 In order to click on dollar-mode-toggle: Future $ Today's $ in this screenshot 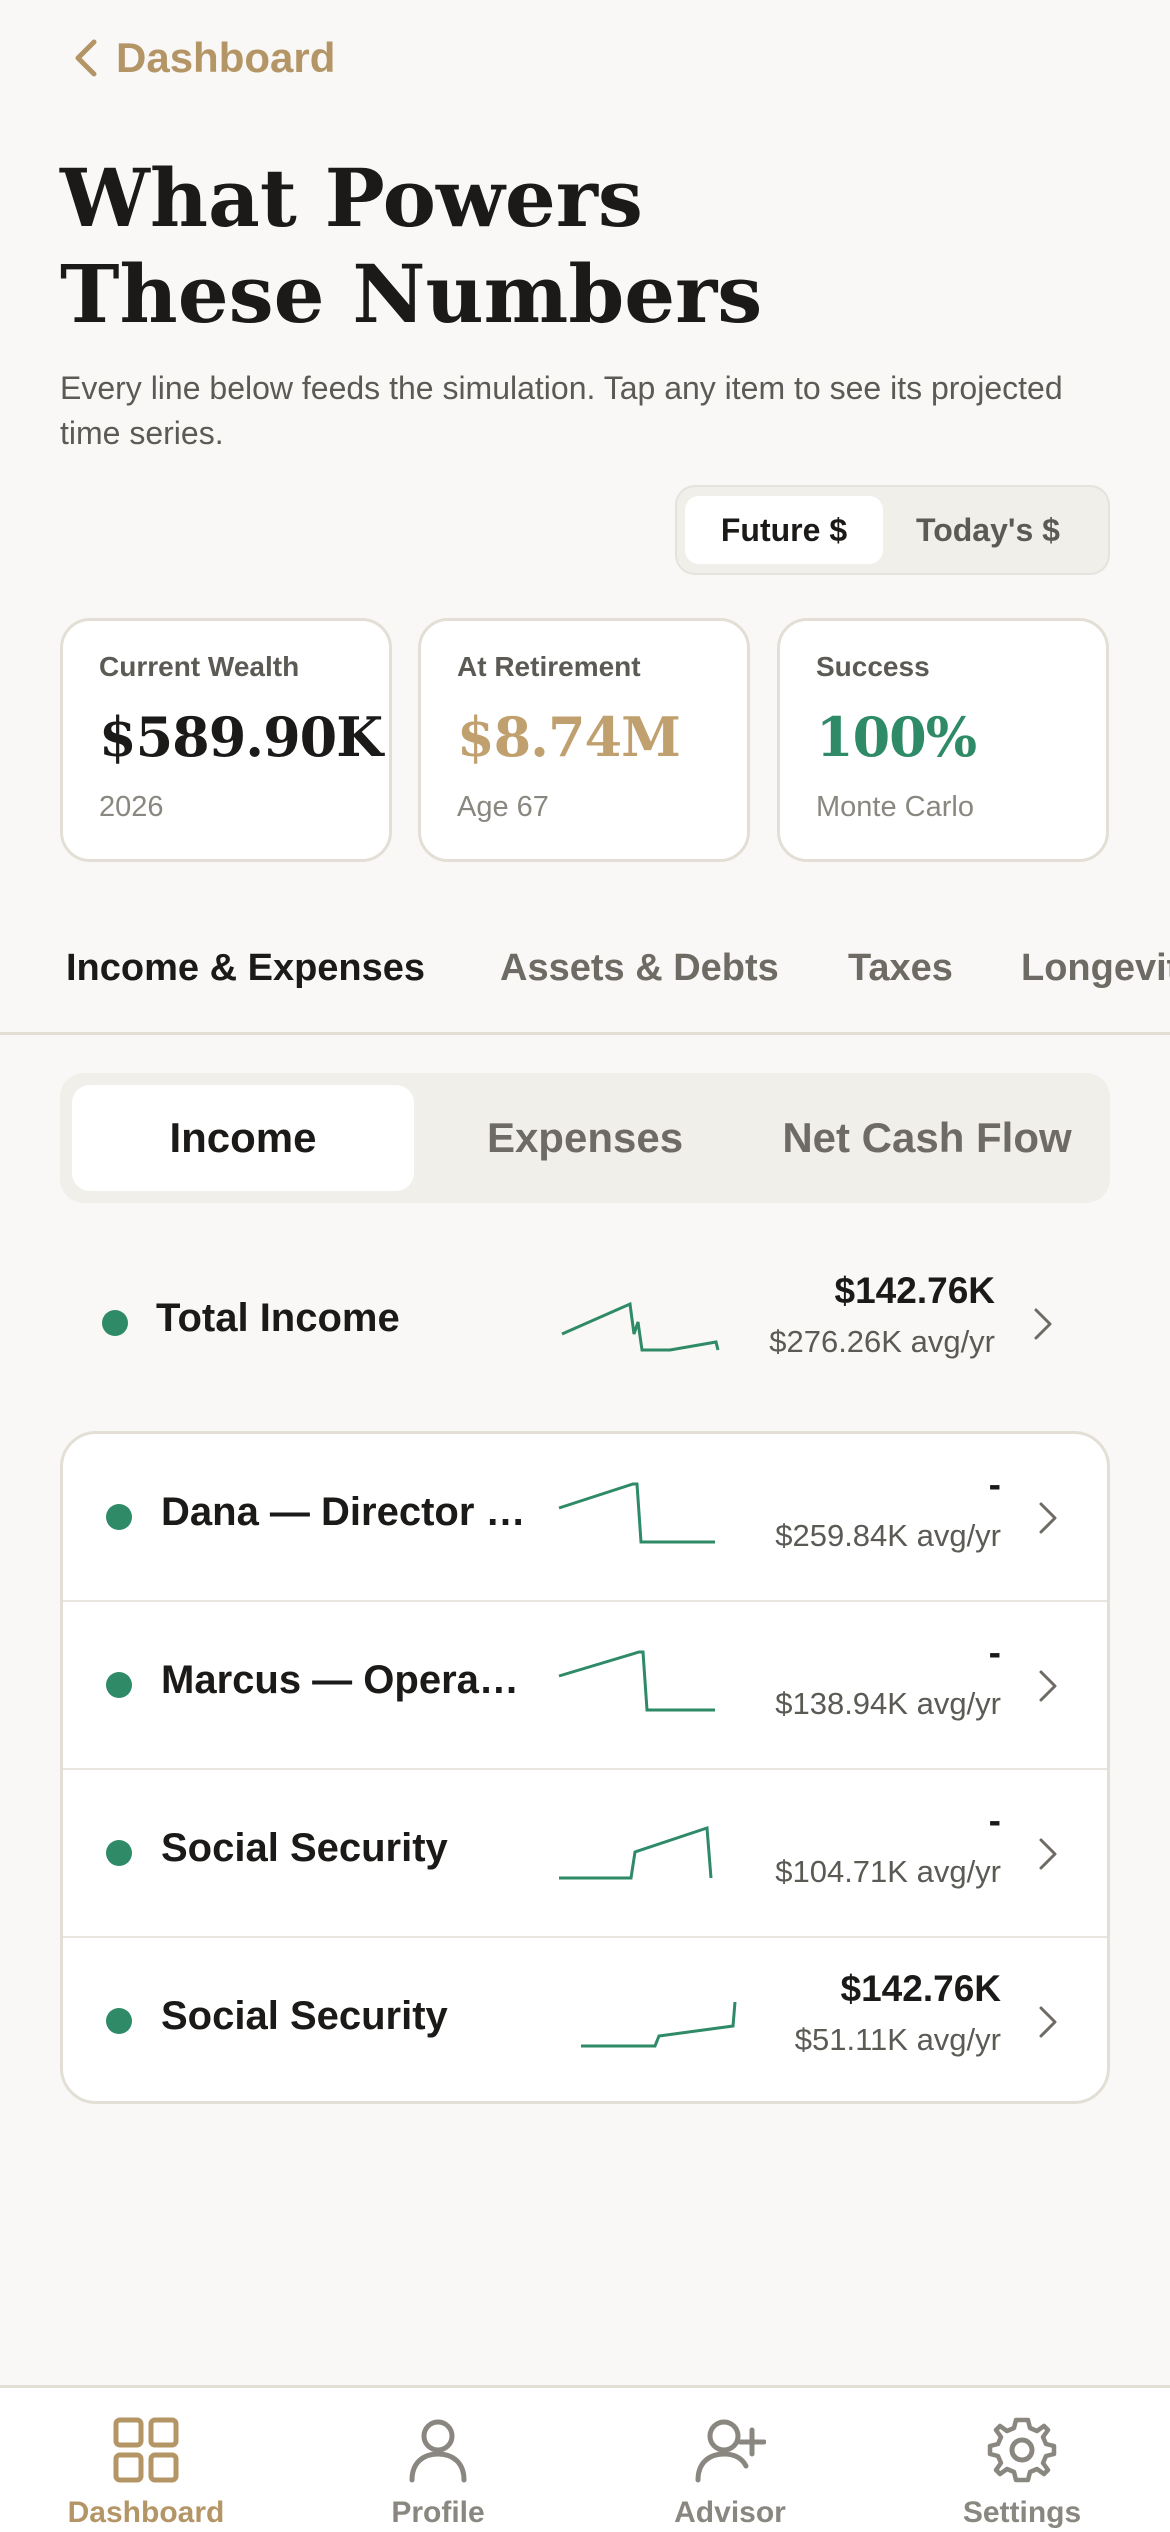, I will do `click(892, 530)`.